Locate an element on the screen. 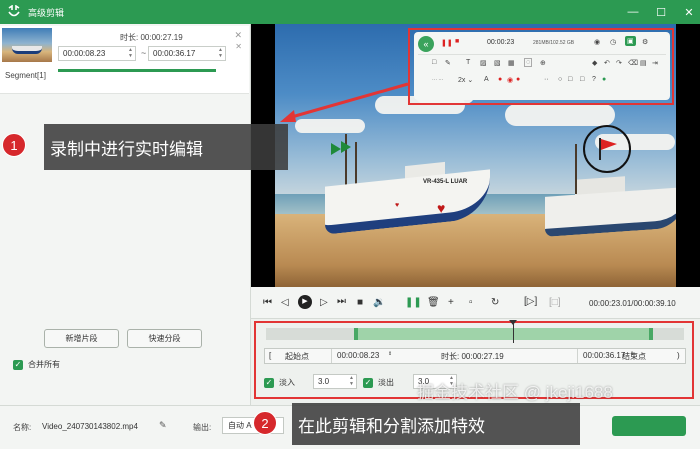 The width and height of the screenshot is (700, 449). app-logo-icon is located at coordinates (14, 12).